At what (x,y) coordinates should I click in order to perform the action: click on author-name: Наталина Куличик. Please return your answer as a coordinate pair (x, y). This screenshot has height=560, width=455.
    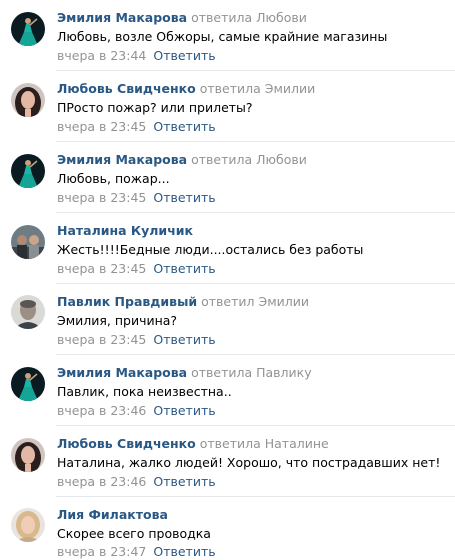
    Looking at the image, I should click on (125, 230).